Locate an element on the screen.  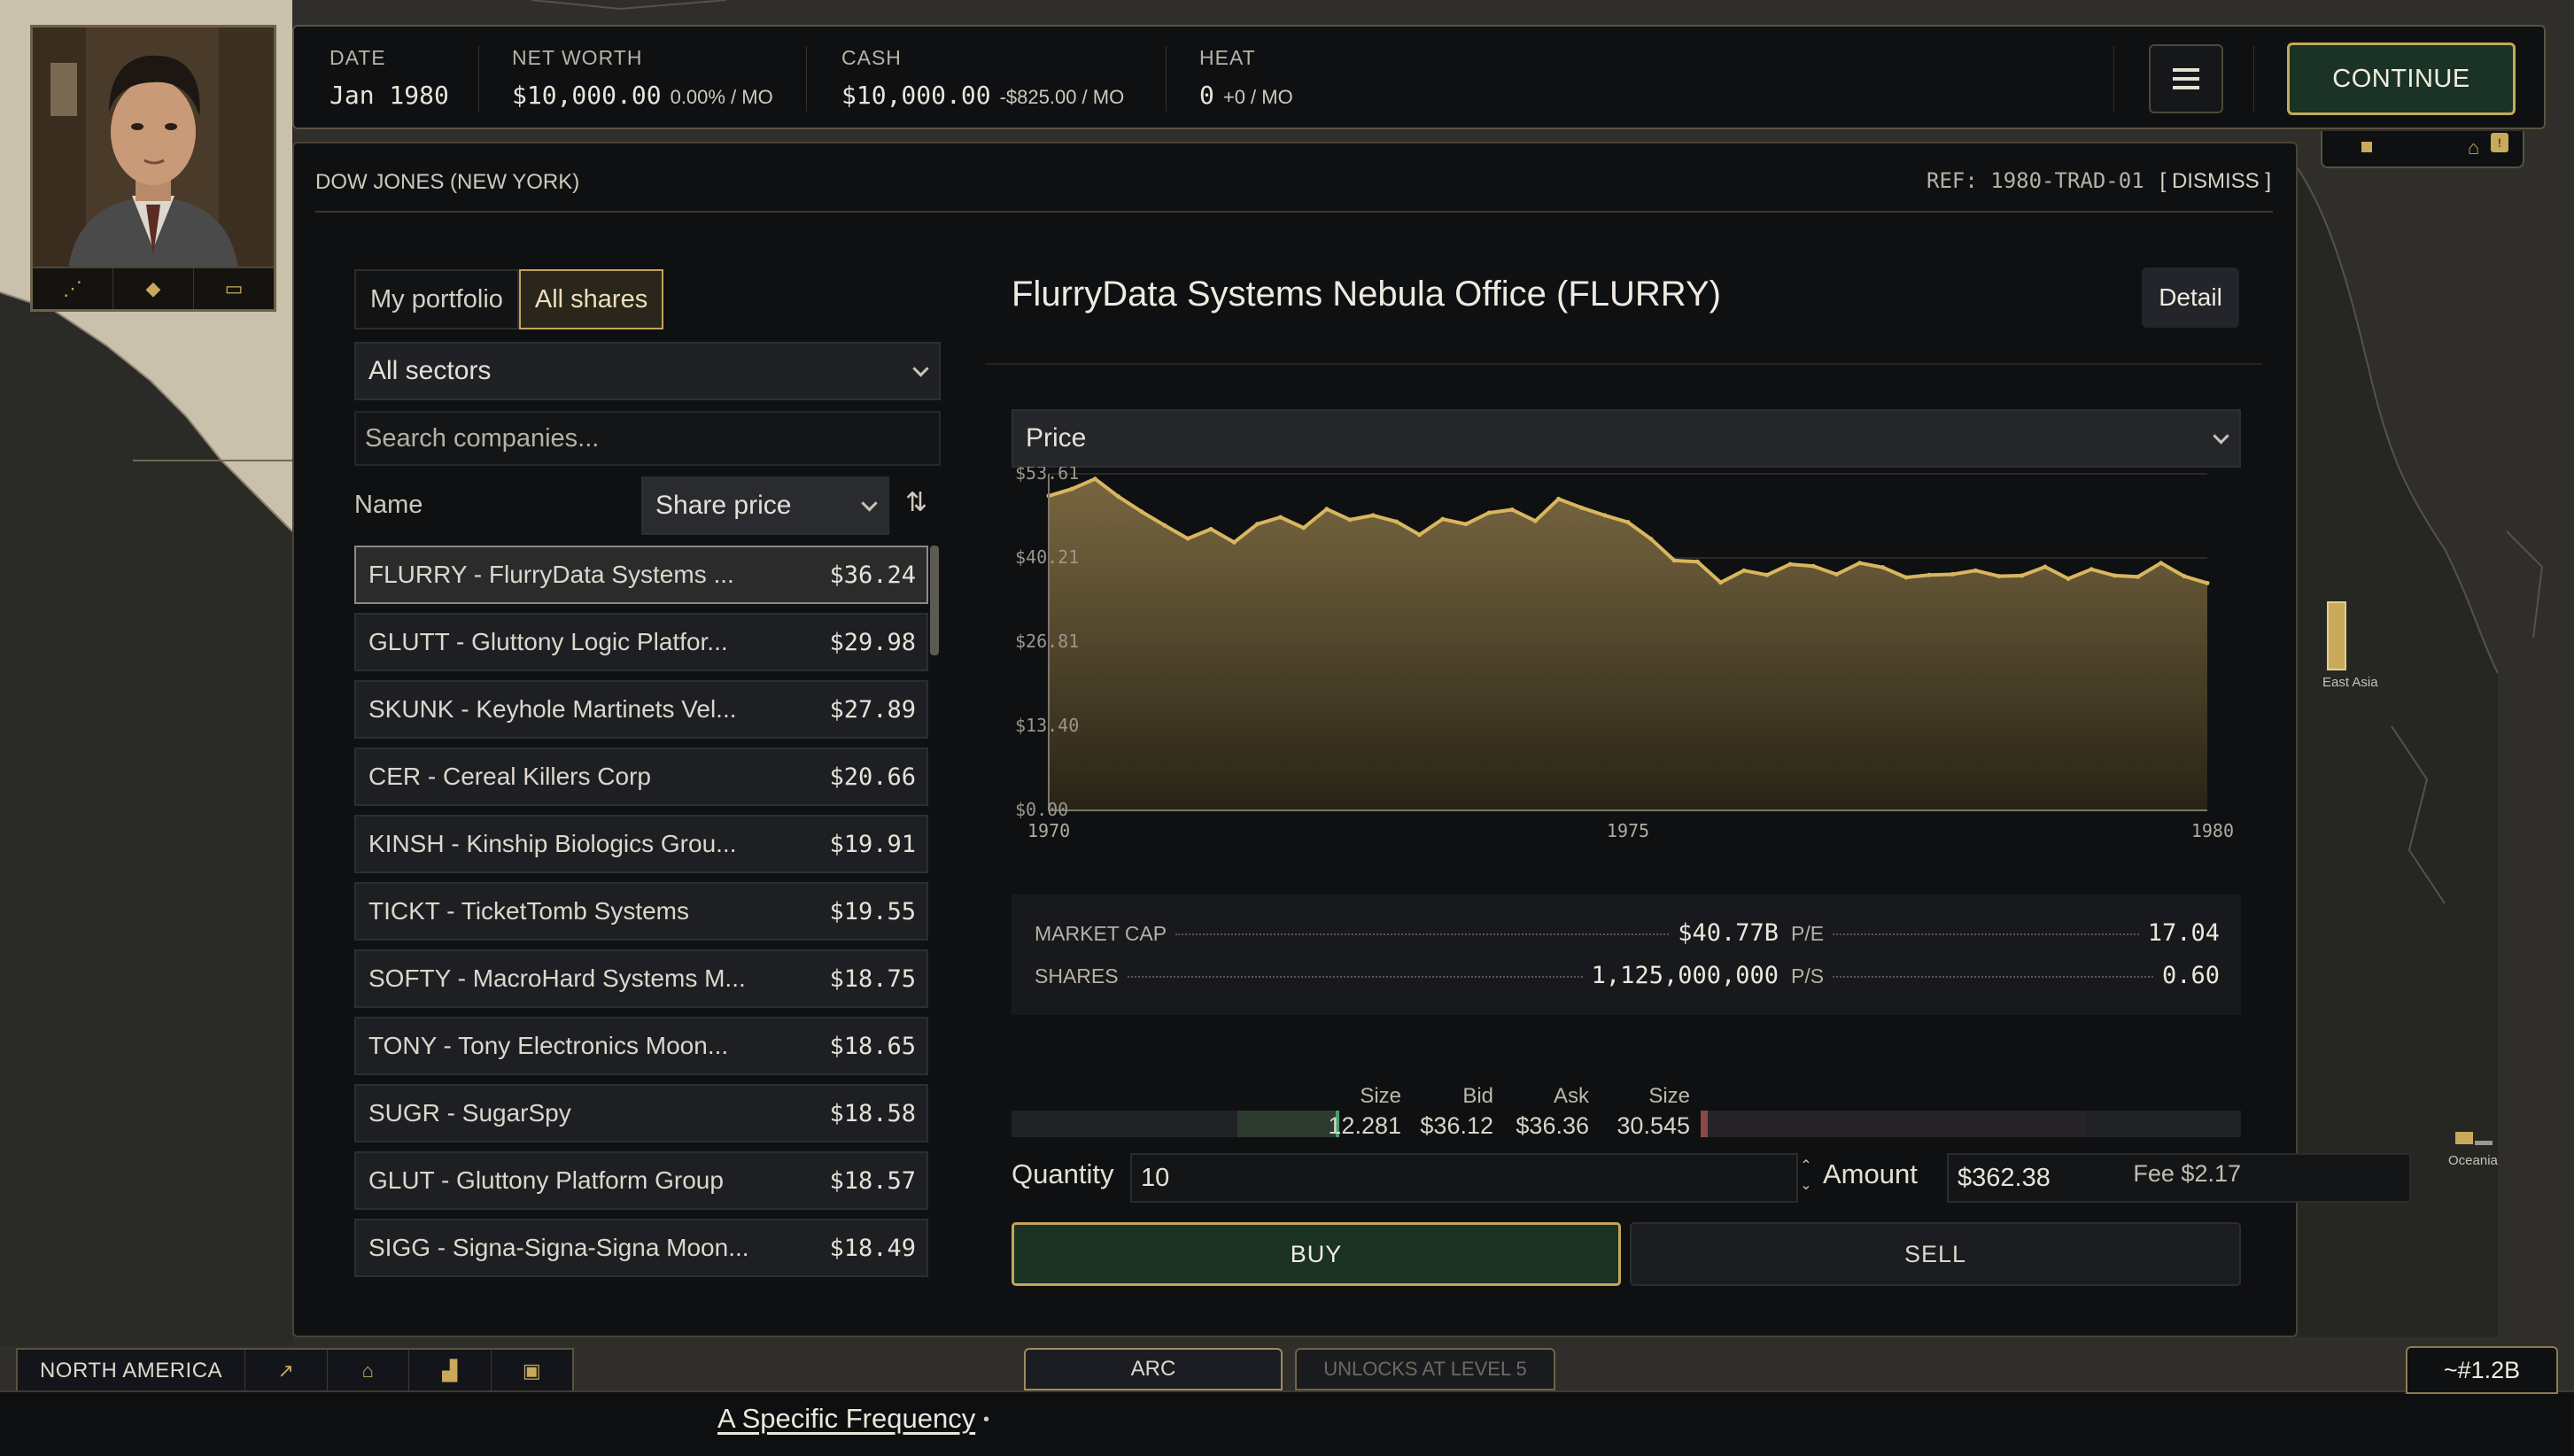
arc-tab: ARC is located at coordinates (1153, 1369).